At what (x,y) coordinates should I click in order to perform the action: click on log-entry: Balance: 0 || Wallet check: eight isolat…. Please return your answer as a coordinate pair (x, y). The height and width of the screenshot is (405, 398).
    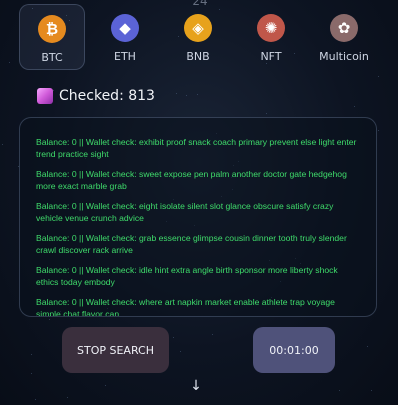
    Looking at the image, I should click on (185, 212).